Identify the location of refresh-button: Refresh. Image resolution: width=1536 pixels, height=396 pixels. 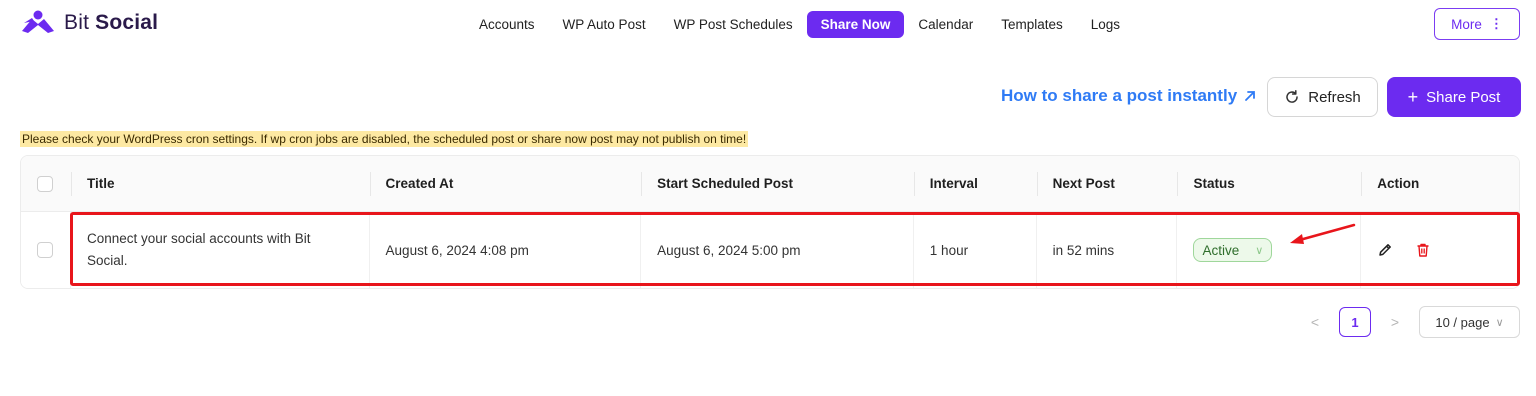
(1322, 97).